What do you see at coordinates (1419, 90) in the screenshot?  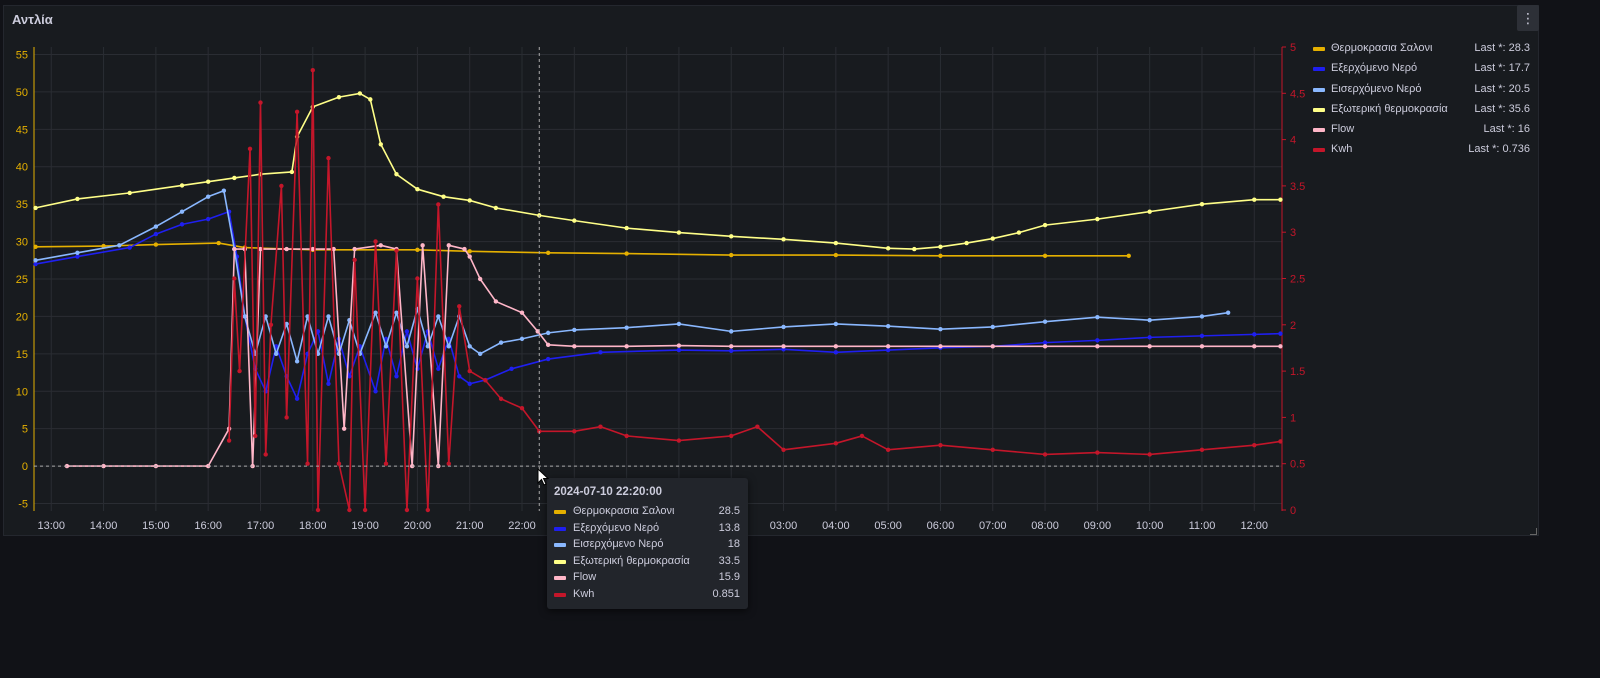 I see `legend-item: Εισερχόμενο Νερό Last *: 20.5` at bounding box center [1419, 90].